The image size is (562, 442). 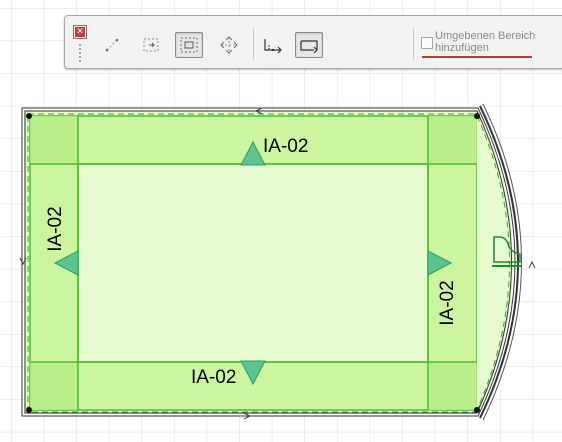 I want to click on zone-label-right: IA-02, so click(x=447, y=303).